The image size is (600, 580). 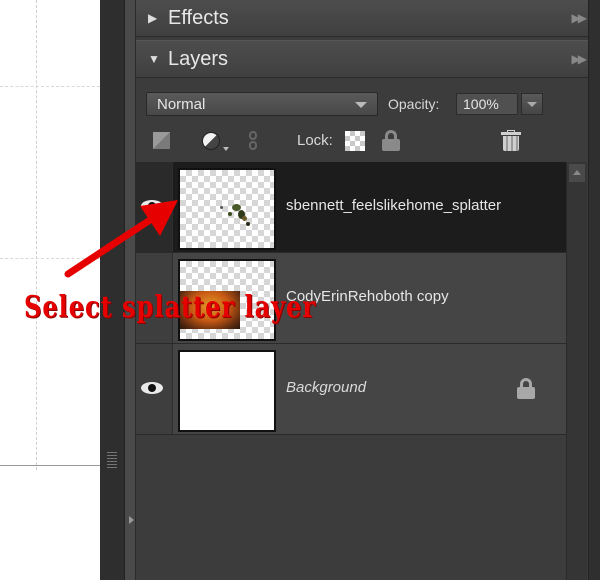 I want to click on canvas-edge, so click(x=50, y=465).